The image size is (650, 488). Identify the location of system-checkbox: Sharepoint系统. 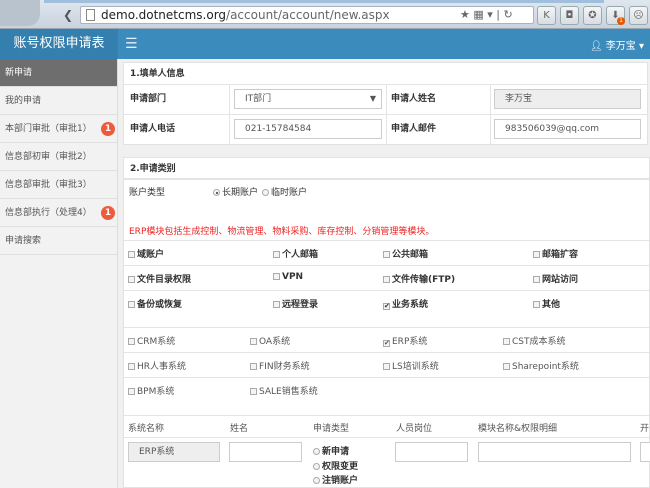
(541, 365).